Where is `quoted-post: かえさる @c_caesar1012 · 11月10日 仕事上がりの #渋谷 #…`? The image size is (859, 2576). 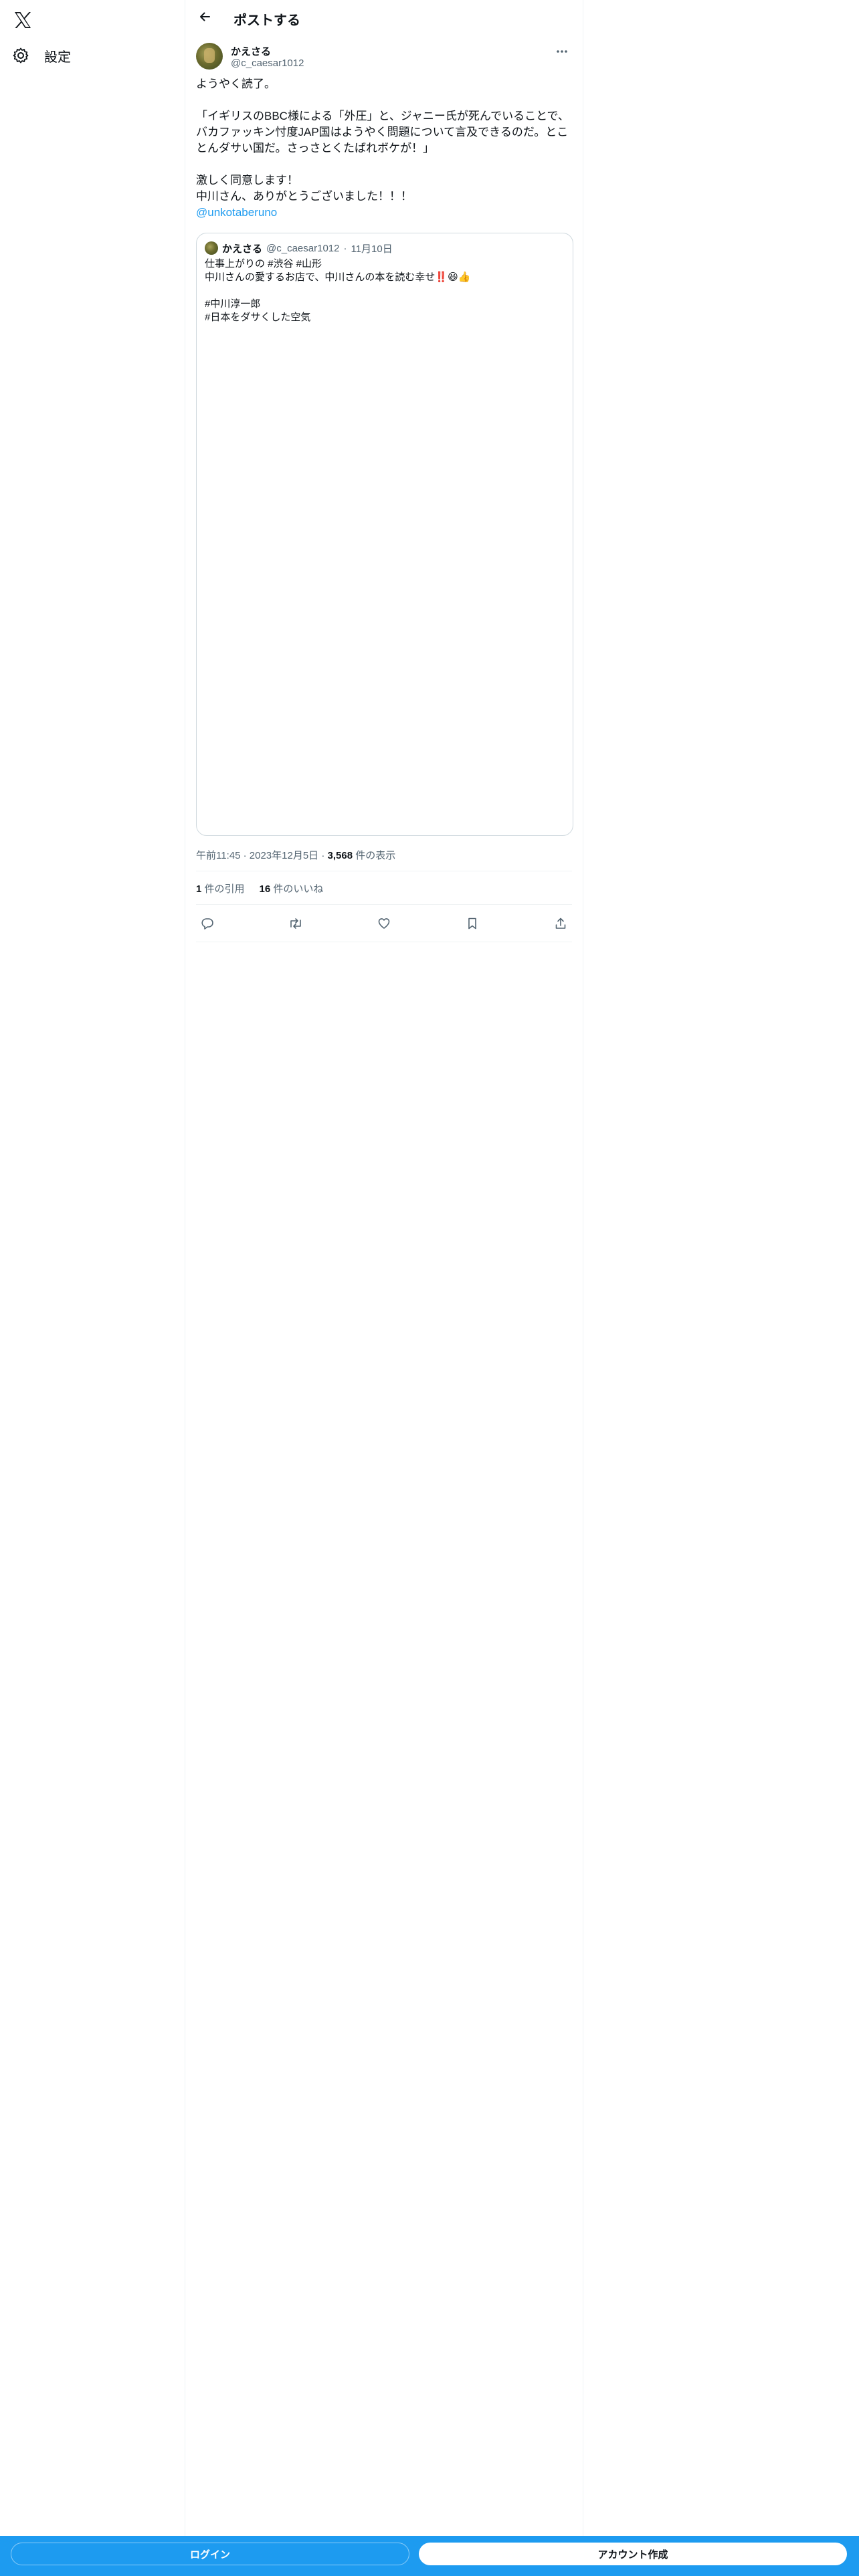
quoted-post: かえさる @c_caesar1012 · 11月10日 仕事上がりの #渋谷 #… is located at coordinates (384, 534).